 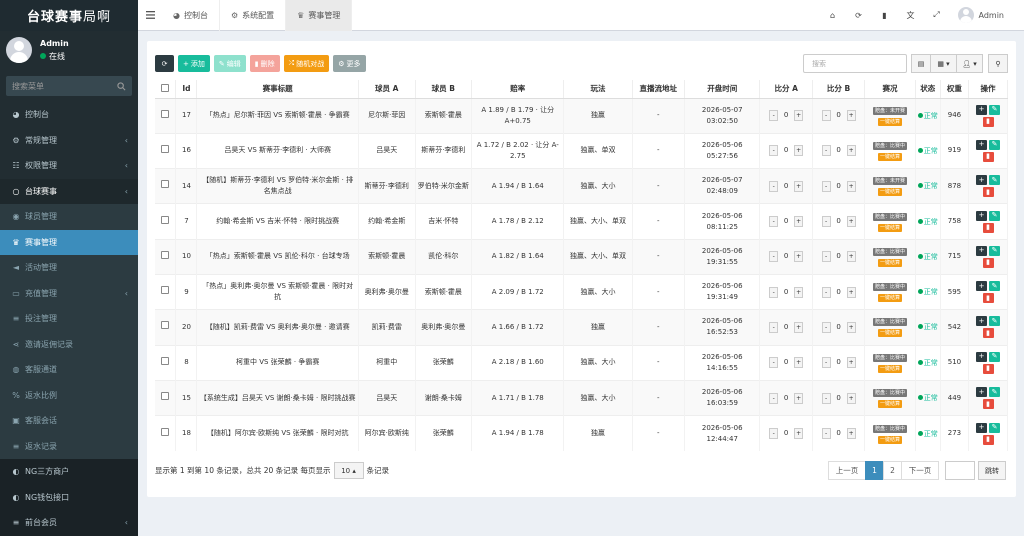 I want to click on sidebar-item-2: ☷ 权限管理 ‹, so click(x=69, y=166).